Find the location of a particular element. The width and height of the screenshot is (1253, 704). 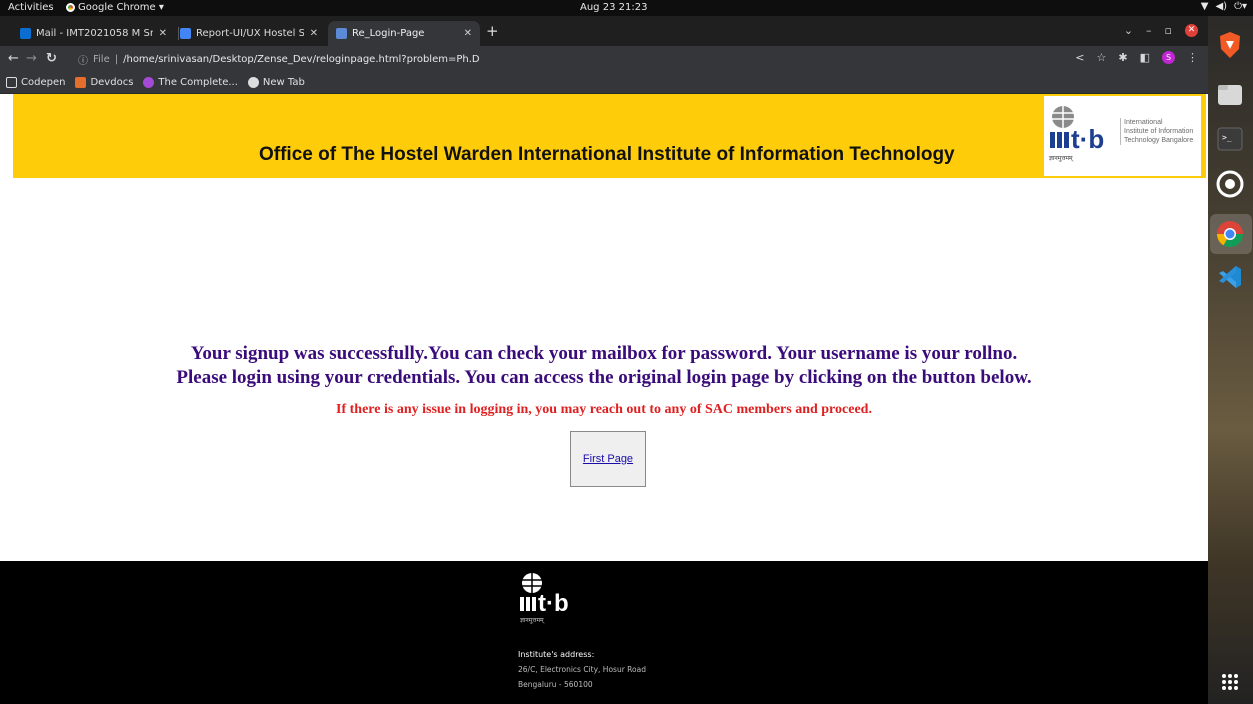

bookmark-label: Codepen is located at coordinates (43, 82).